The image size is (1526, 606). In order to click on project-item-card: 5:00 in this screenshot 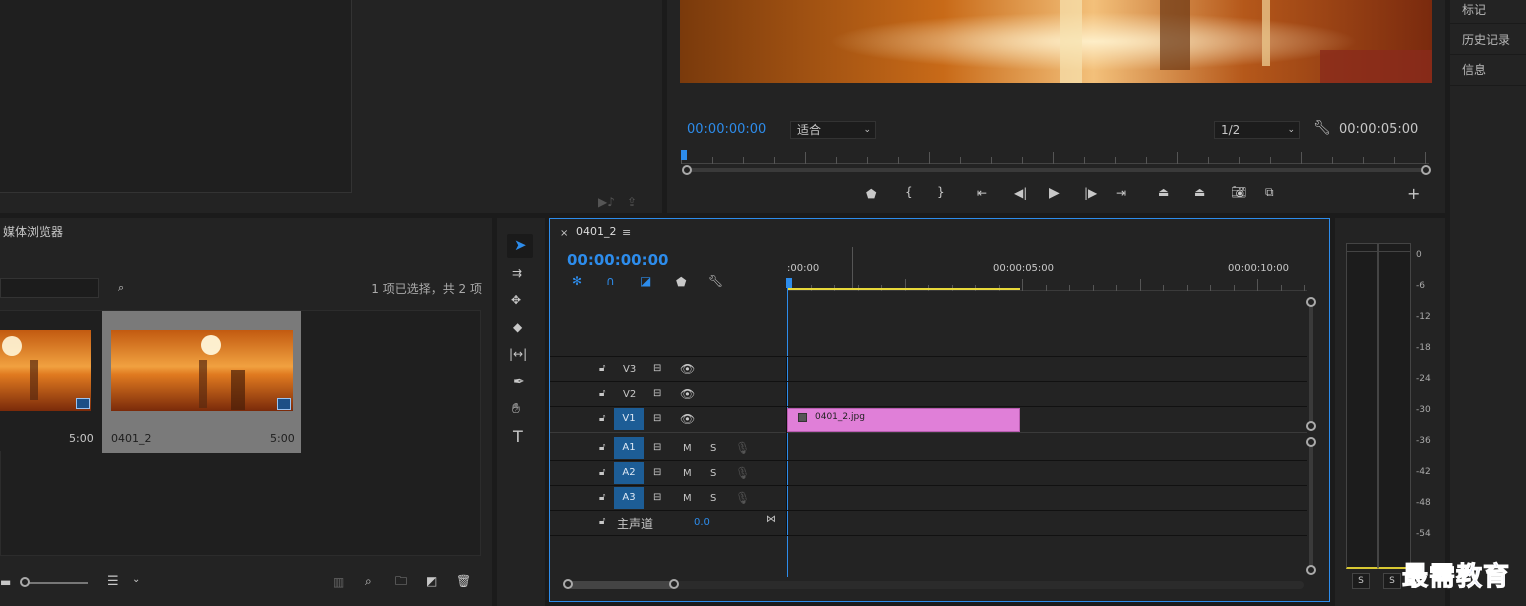, I will do `click(50, 381)`.